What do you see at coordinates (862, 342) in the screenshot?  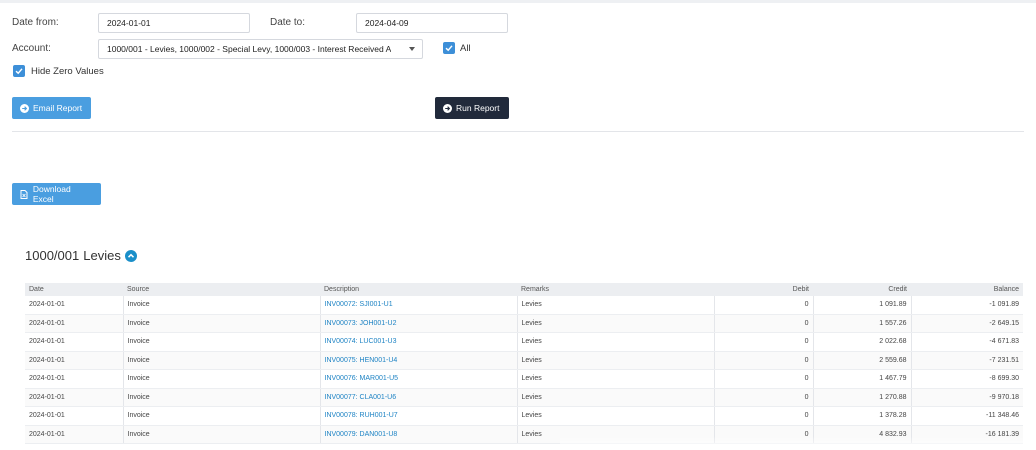 I see `cell-credit: 2 022.68` at bounding box center [862, 342].